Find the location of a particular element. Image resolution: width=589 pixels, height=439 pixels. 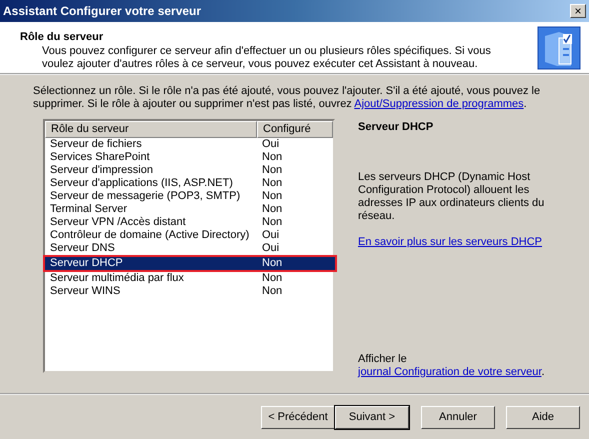

role-title: Serveur DHCP is located at coordinates (396, 127).